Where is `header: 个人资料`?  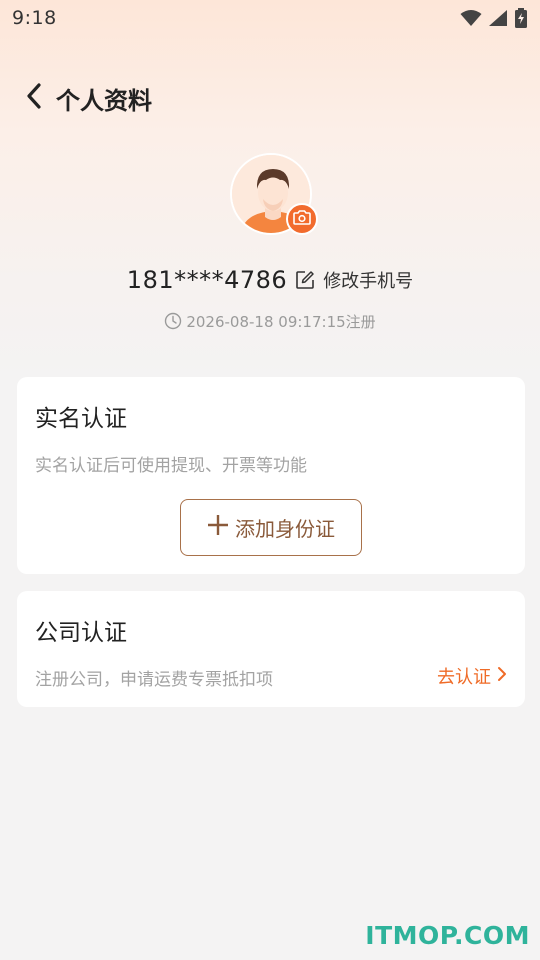 header: 个人资料 is located at coordinates (270, 98).